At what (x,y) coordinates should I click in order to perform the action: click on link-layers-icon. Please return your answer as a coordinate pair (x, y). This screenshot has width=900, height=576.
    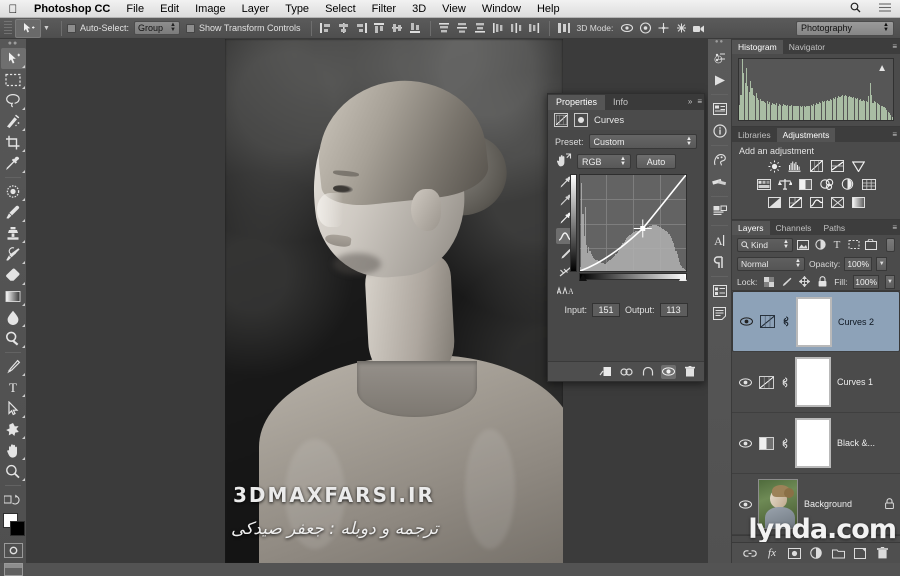
    Looking at the image, I should click on (750, 553).